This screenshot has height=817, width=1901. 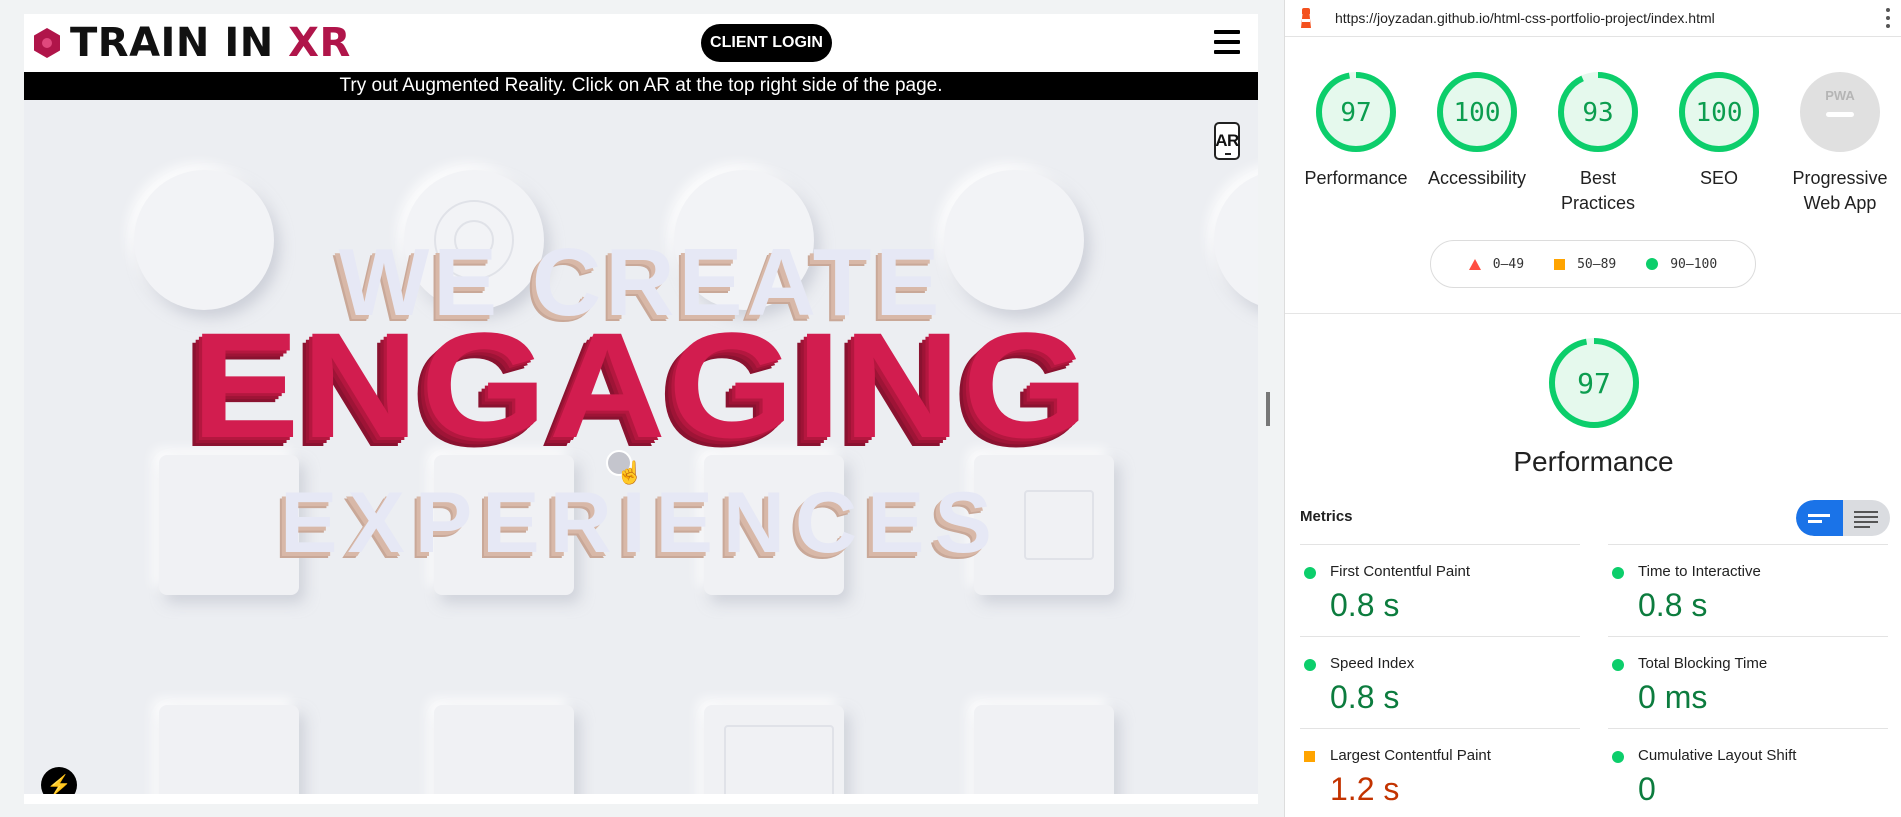 I want to click on gauge-label: Best Practices, so click(x=1598, y=190).